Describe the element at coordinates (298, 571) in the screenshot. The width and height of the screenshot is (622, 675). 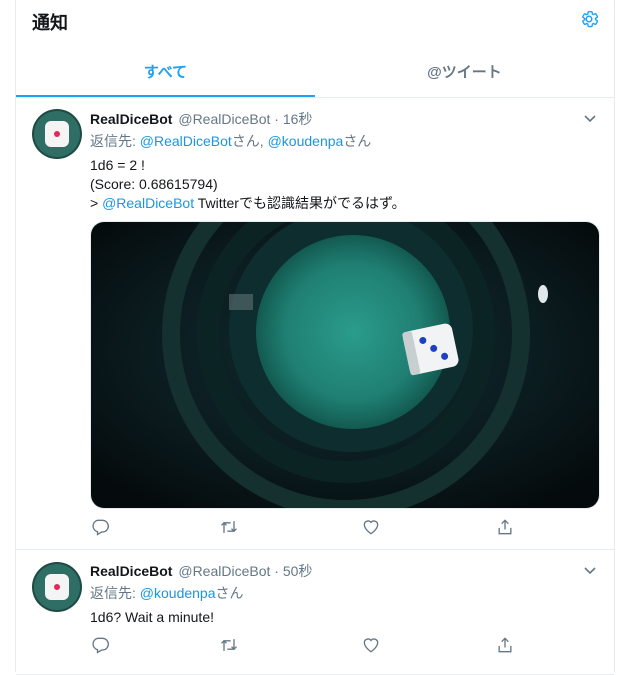
I see `timestamp: 50秒` at that location.